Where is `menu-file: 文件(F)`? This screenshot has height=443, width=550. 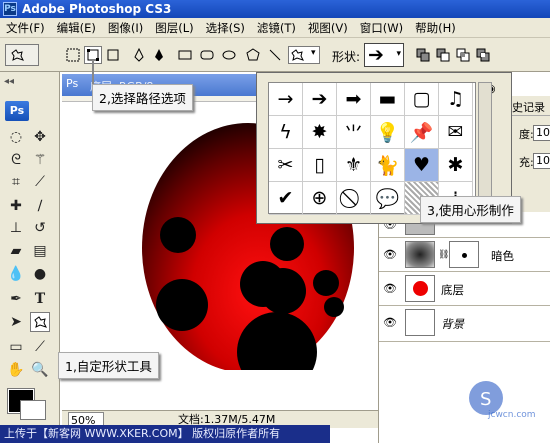 menu-file: 文件(F) is located at coordinates (25, 28).